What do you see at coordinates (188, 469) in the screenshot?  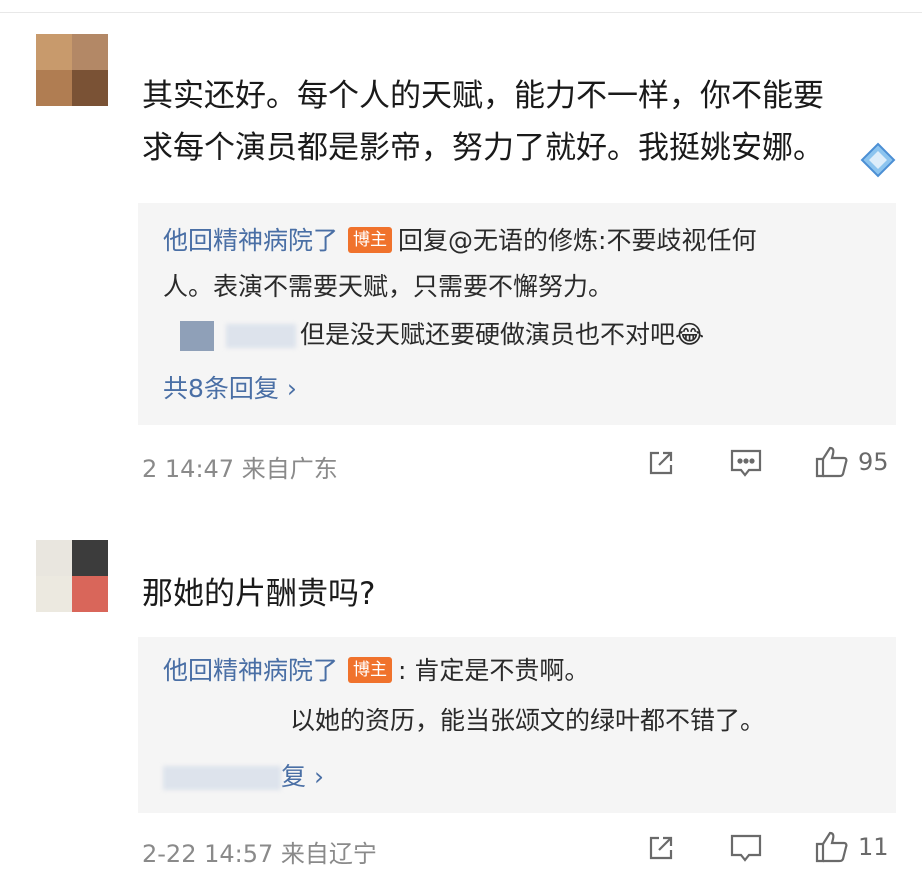 I see `comment-time: 2 14:47` at bounding box center [188, 469].